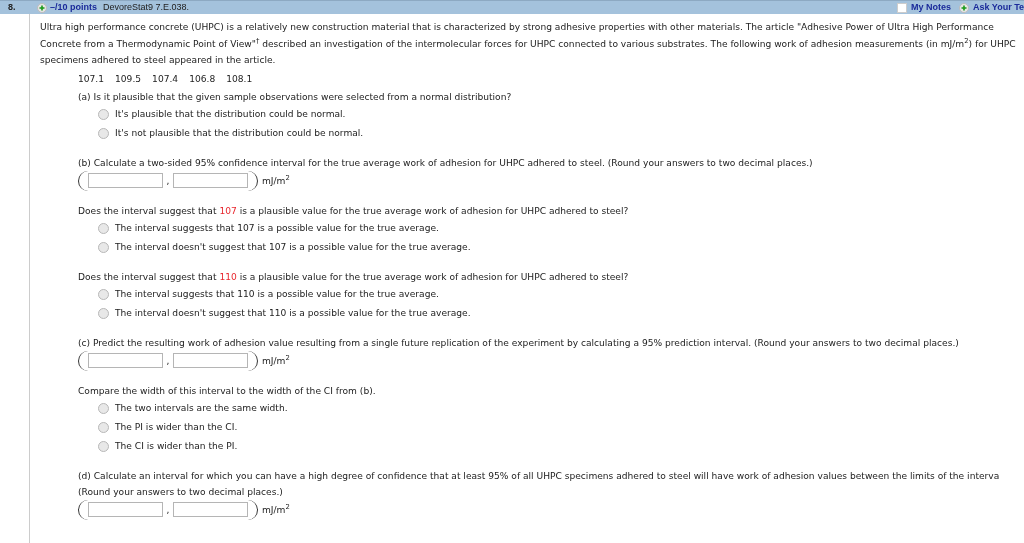 The image size is (1024, 543). What do you see at coordinates (998, 7) in the screenshot?
I see `ask-teacher-link: Ask Your Te` at bounding box center [998, 7].